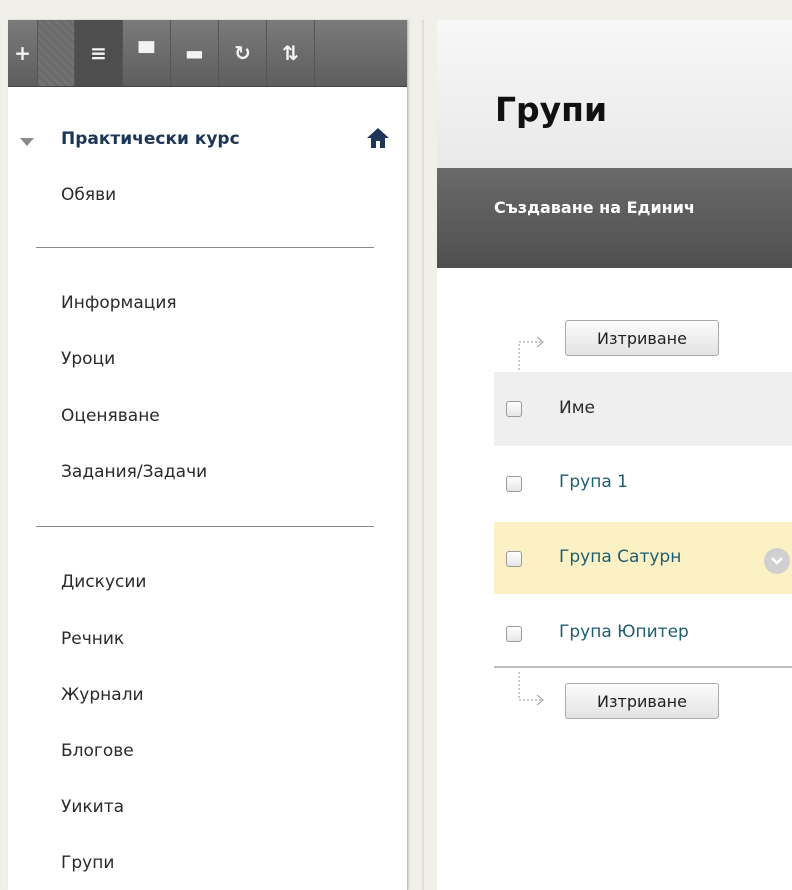  I want to click on refresh-icon: ↻, so click(243, 53).